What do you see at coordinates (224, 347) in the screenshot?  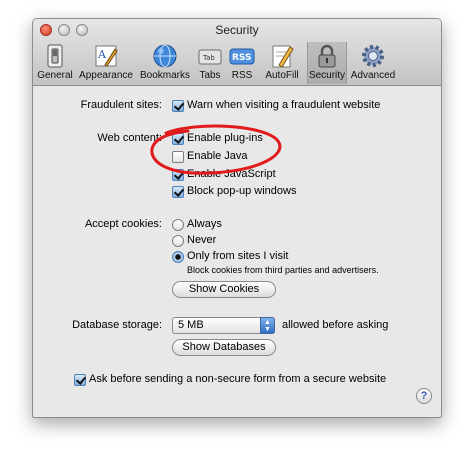 I see `show-databases-button: Show Databases` at bounding box center [224, 347].